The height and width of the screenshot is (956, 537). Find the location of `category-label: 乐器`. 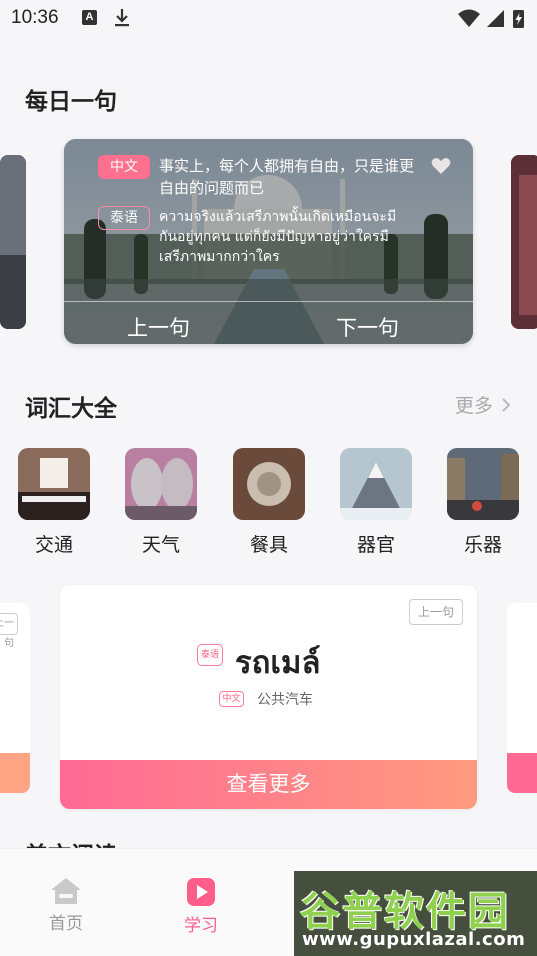

category-label: 乐器 is located at coordinates (482, 545).